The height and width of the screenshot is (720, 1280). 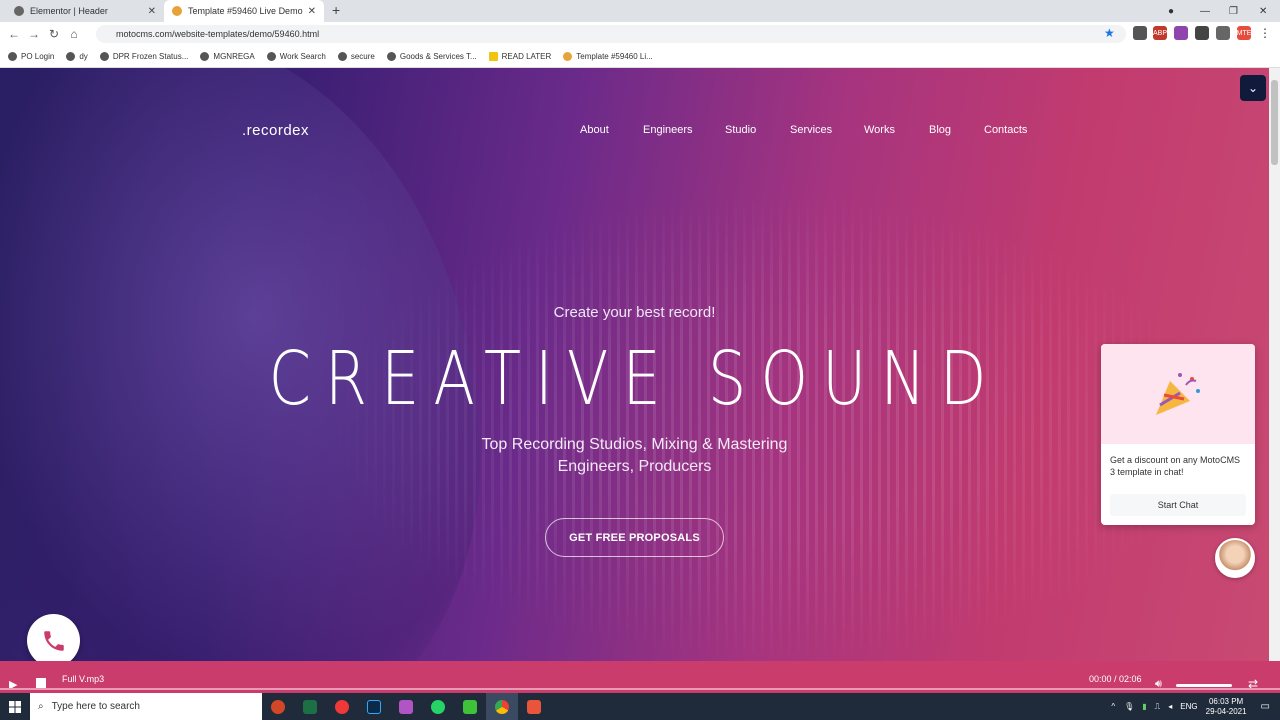 I want to click on vivaldi-icon, so click(x=342, y=706).